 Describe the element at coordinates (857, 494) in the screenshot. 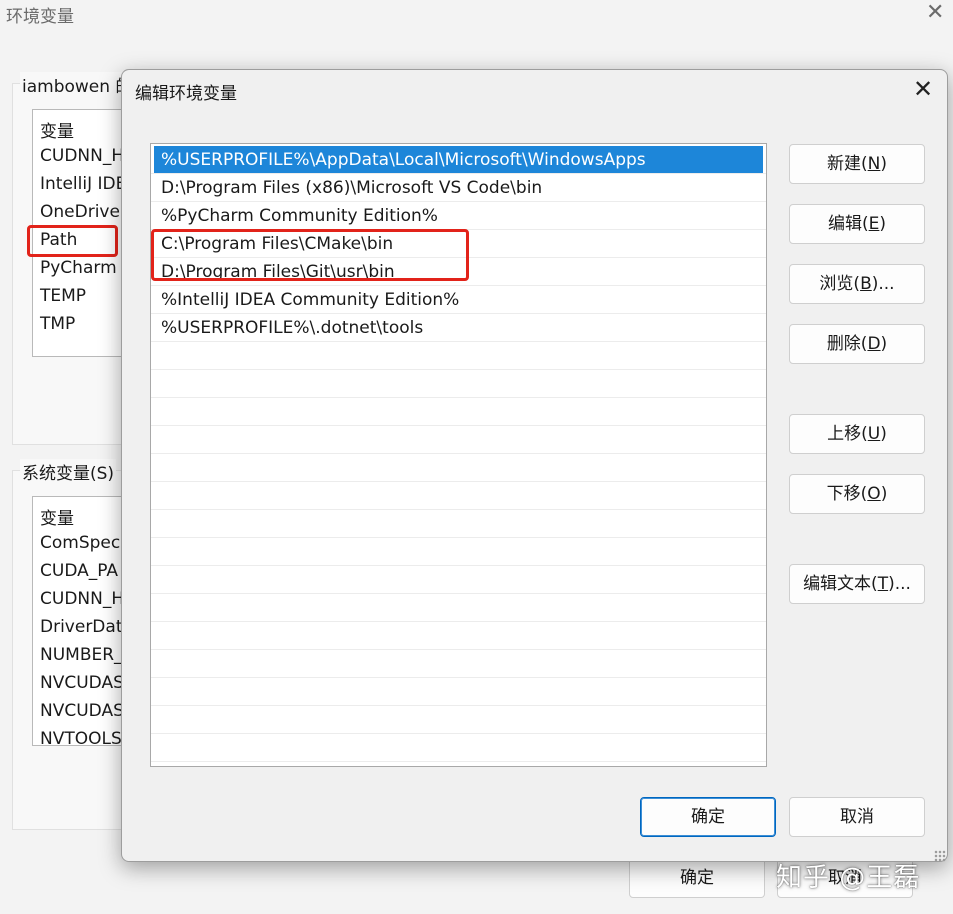

I see `move-down-button: 下移(O)` at that location.